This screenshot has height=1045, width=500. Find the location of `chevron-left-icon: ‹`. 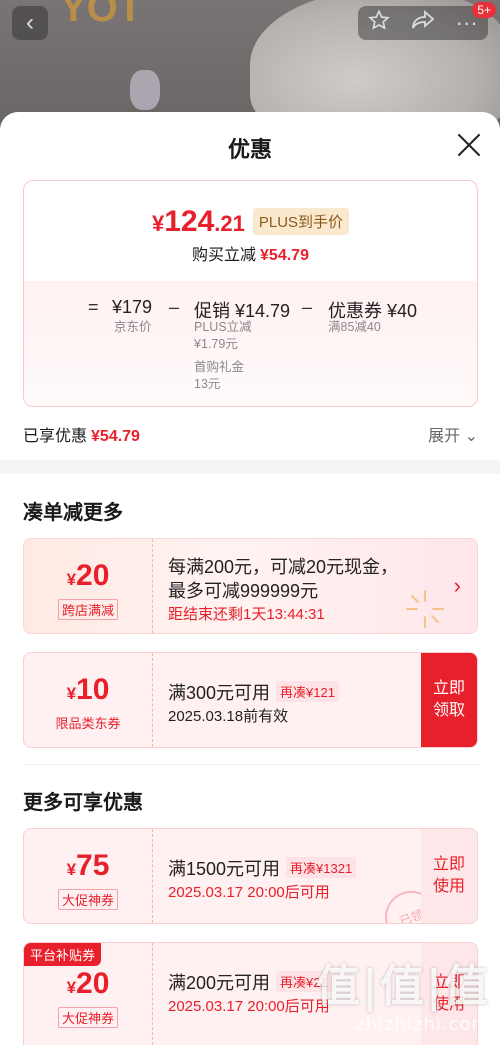

chevron-left-icon: ‹ is located at coordinates (30, 22).